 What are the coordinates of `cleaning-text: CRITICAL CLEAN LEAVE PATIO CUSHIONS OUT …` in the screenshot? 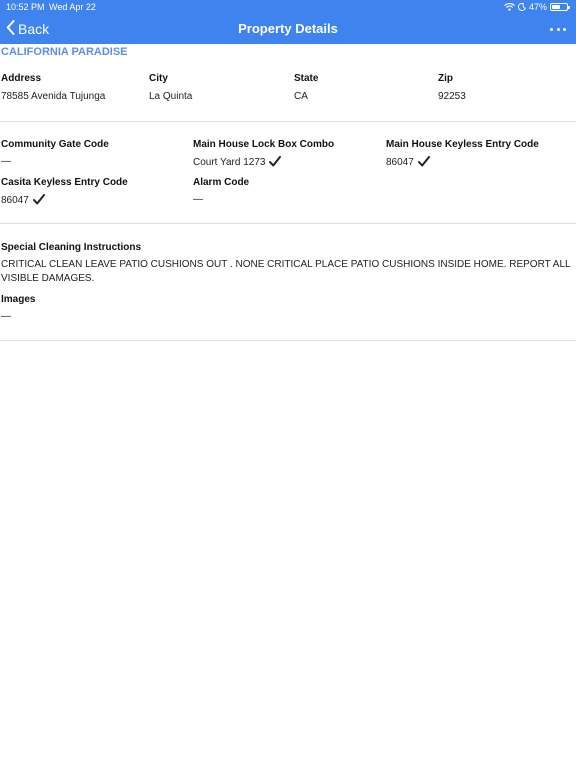 It's located at (286, 271).